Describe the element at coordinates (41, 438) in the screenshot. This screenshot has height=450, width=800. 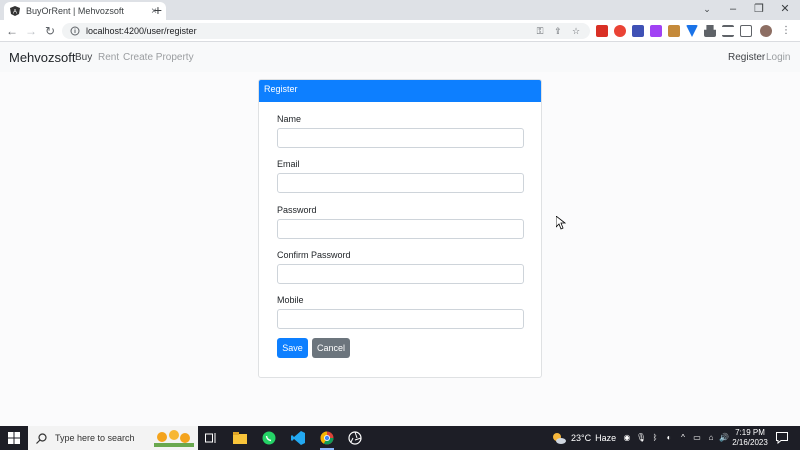
I see `search-icon` at that location.